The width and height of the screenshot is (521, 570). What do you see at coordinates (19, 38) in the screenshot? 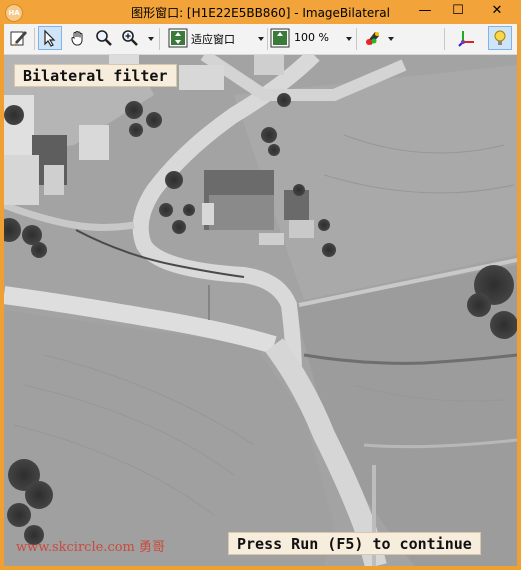
I see `edit-icon` at bounding box center [19, 38].